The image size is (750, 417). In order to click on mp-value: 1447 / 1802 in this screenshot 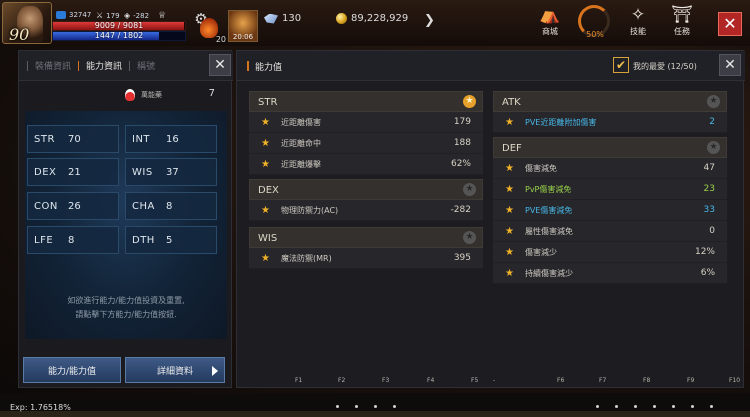, I will do `click(119, 35)`.